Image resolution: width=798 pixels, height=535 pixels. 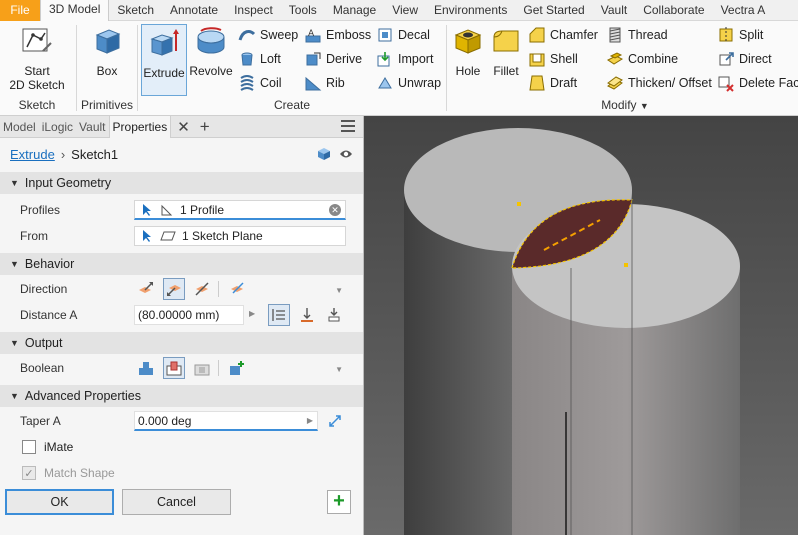 What do you see at coordinates (279, 315) in the screenshot?
I see `distance-mode-button` at bounding box center [279, 315].